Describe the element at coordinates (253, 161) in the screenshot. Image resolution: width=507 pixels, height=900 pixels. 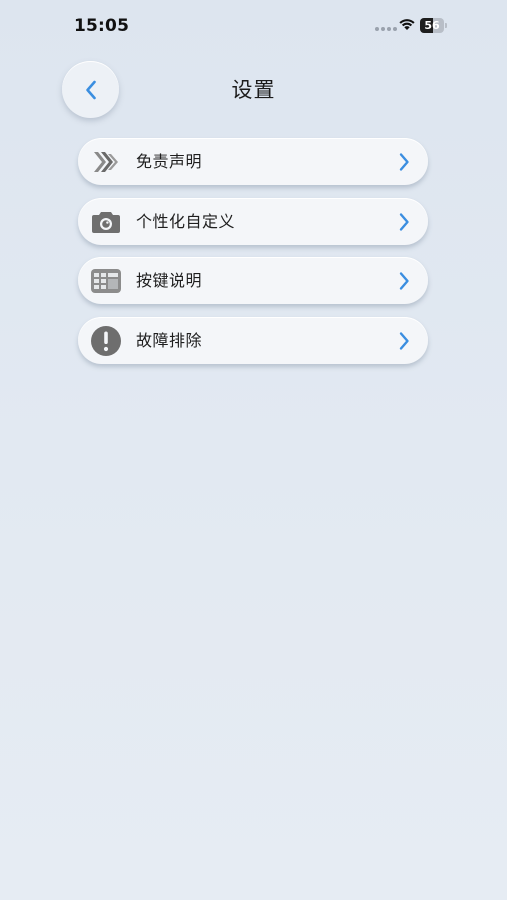
I see `menu-item-disclaimer: 免责声明` at that location.